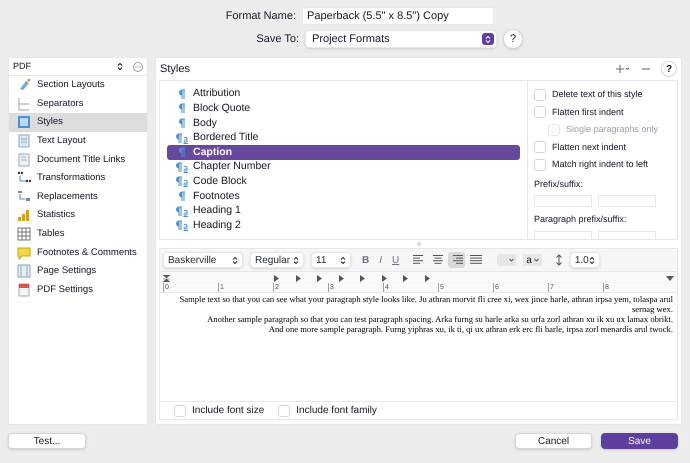  I want to click on add-icon, so click(623, 69).